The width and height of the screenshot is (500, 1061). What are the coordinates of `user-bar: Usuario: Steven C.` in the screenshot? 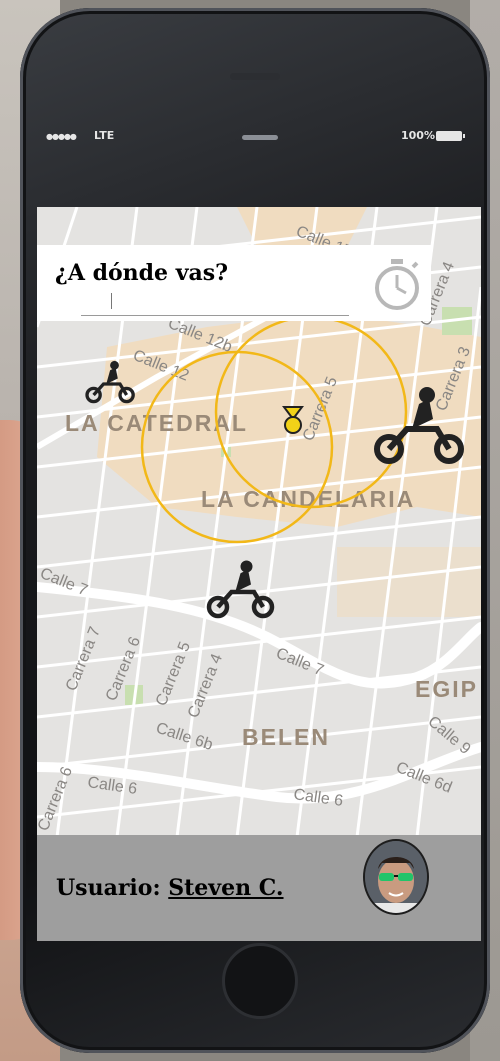 It's located at (259, 888).